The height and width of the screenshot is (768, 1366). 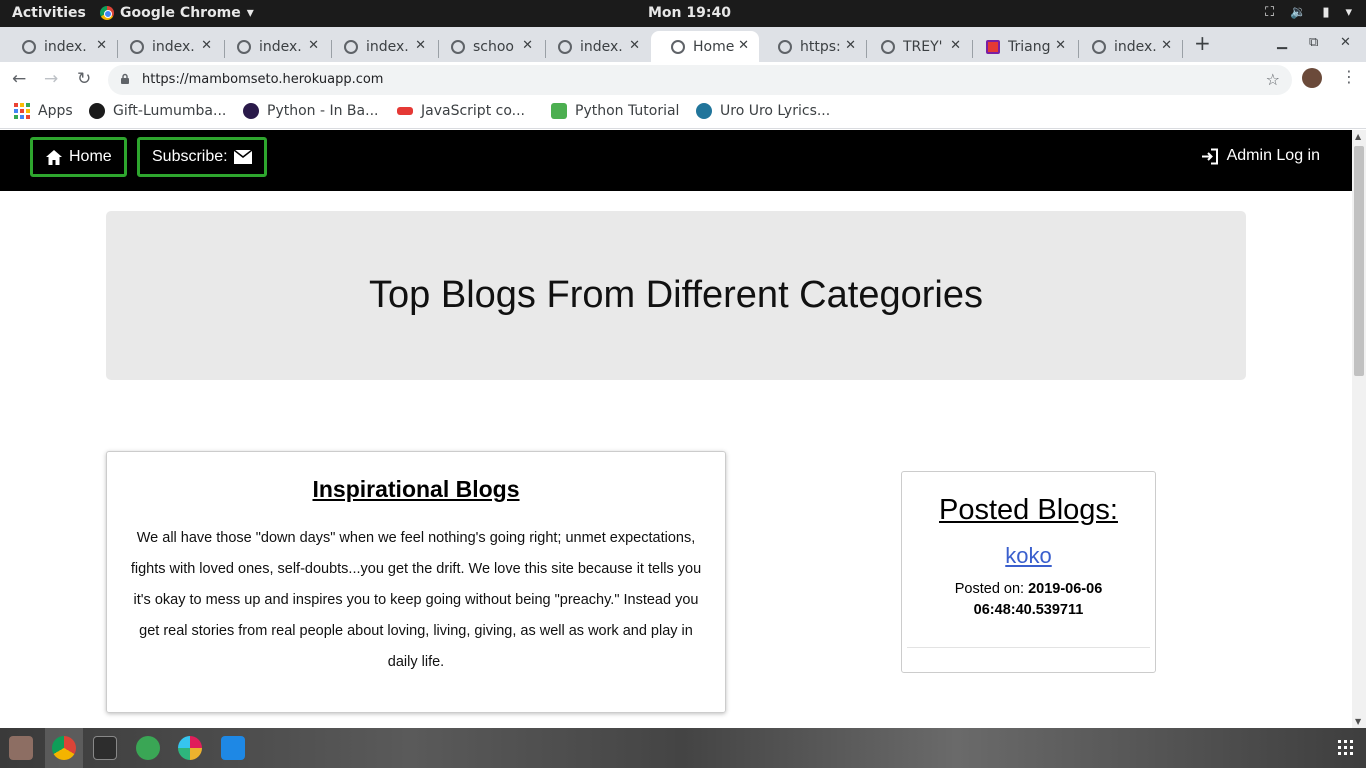 What do you see at coordinates (1273, 155) in the screenshot?
I see `admin-login-label: Admin Log in` at bounding box center [1273, 155].